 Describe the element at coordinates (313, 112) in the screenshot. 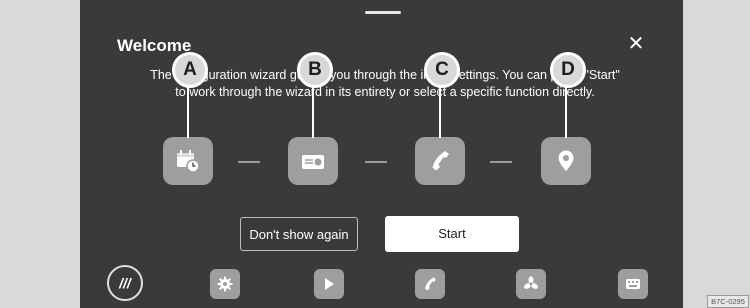

I see `callout-line-b` at that location.